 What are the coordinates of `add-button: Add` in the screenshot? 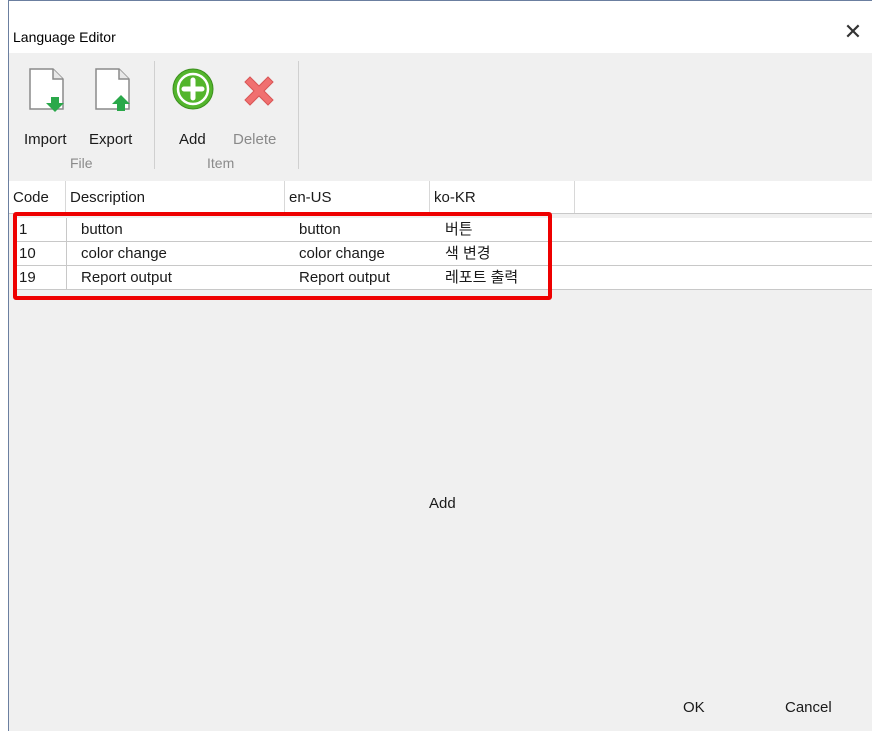 It's located at (194, 103).